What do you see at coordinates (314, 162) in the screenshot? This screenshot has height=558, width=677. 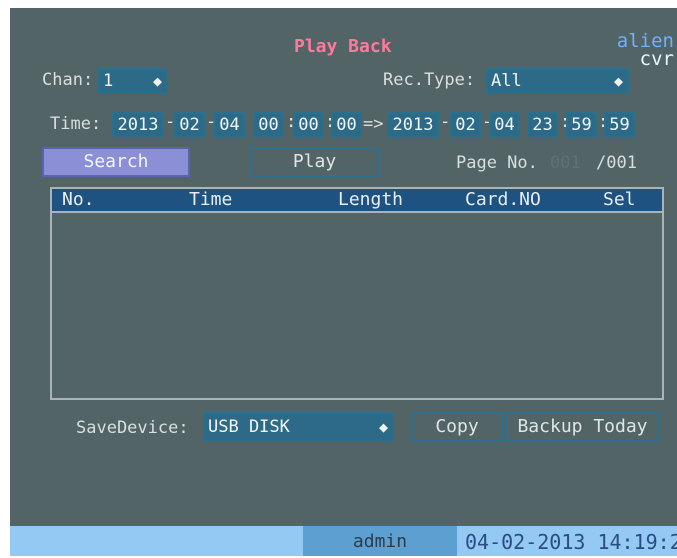 I see `play-button: Play` at bounding box center [314, 162].